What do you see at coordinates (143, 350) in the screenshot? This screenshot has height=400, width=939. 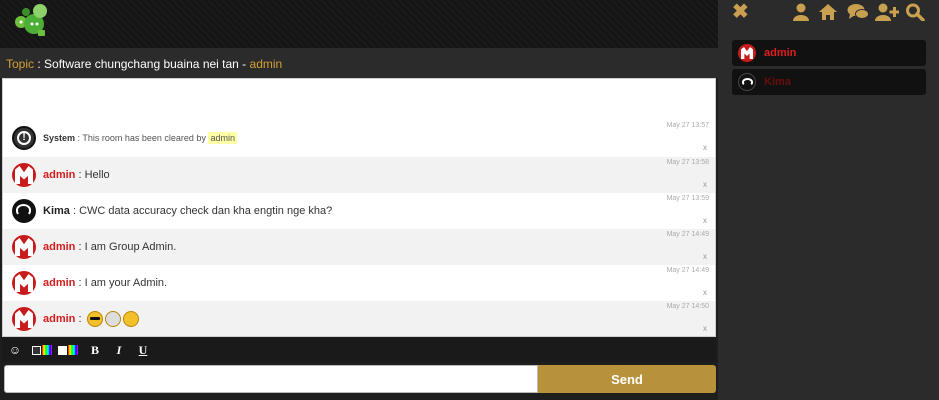 I see `underline-button: U` at bounding box center [143, 350].